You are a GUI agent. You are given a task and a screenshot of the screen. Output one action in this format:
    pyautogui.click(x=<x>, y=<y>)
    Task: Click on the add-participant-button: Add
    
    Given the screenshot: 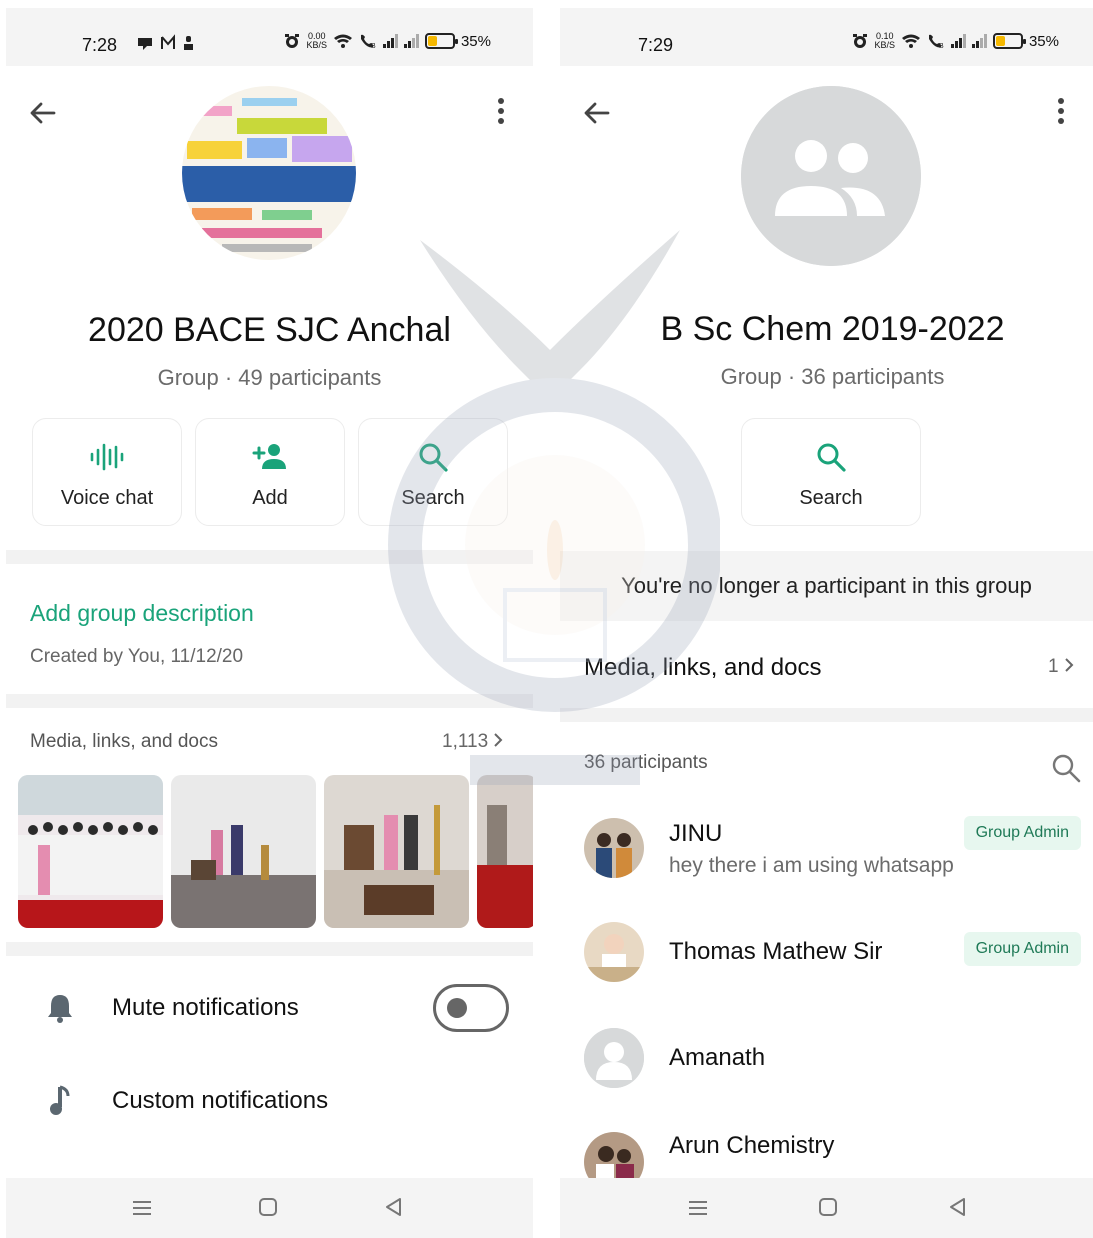 What is the action you would take?
    pyautogui.click(x=270, y=472)
    